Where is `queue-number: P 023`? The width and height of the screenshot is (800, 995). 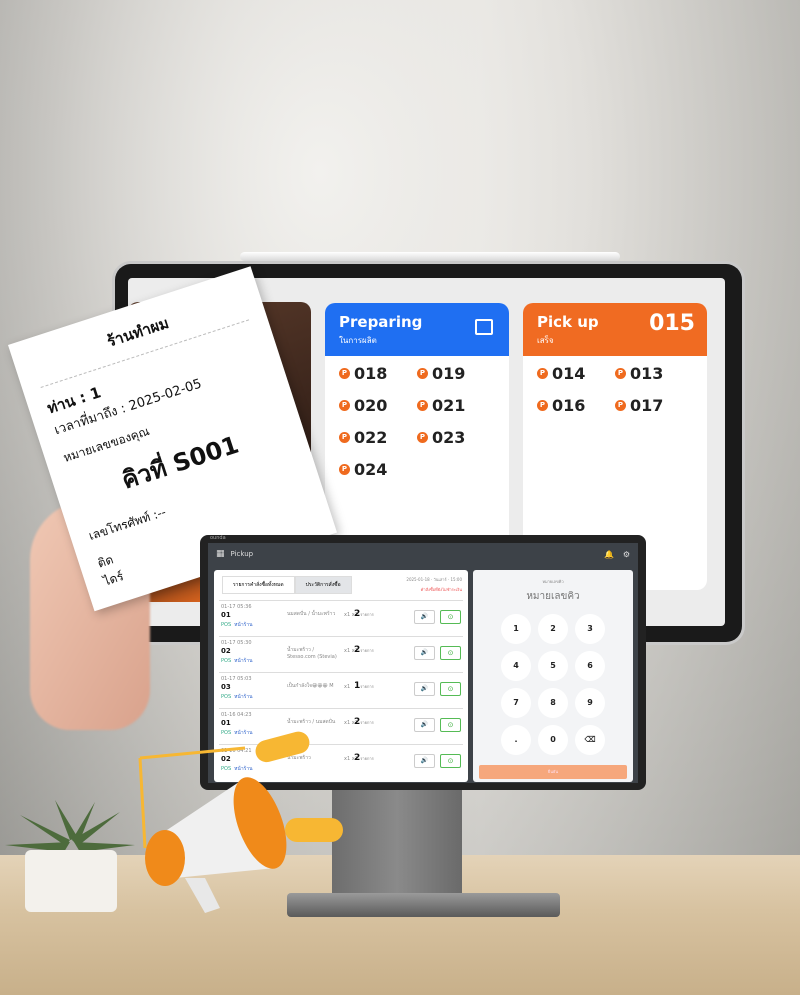
queue-number: P 023 is located at coordinates (456, 437).